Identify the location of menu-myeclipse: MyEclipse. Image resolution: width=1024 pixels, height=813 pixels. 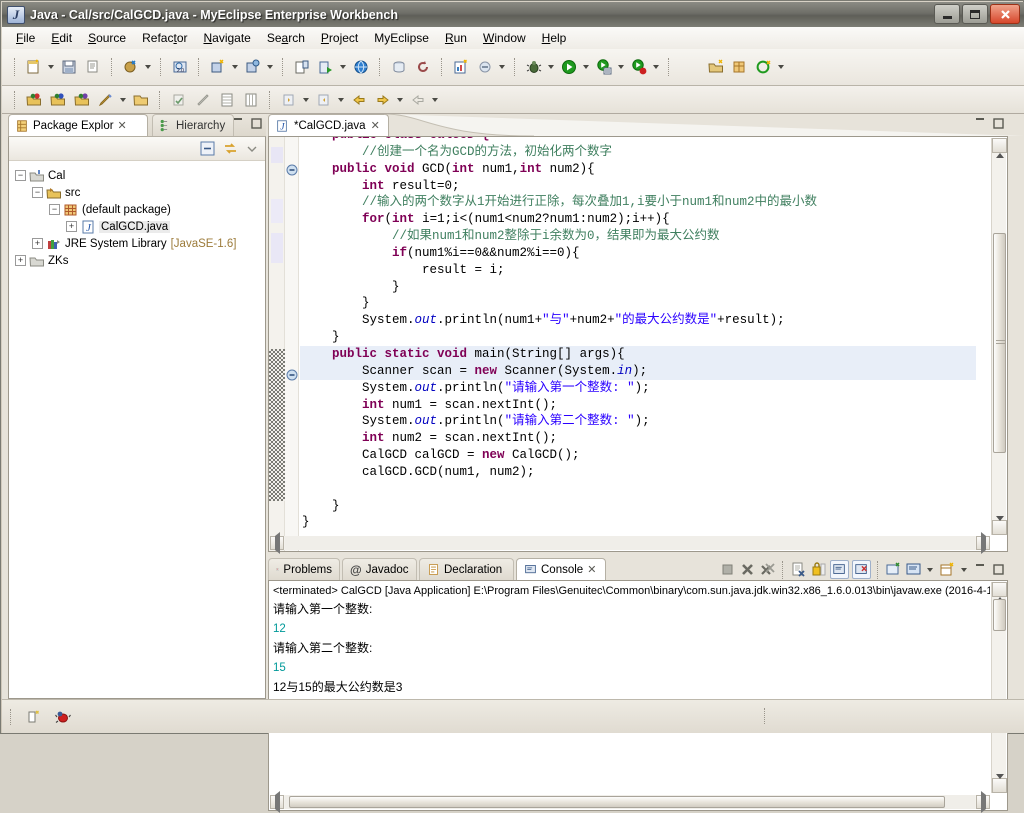
(401, 38).